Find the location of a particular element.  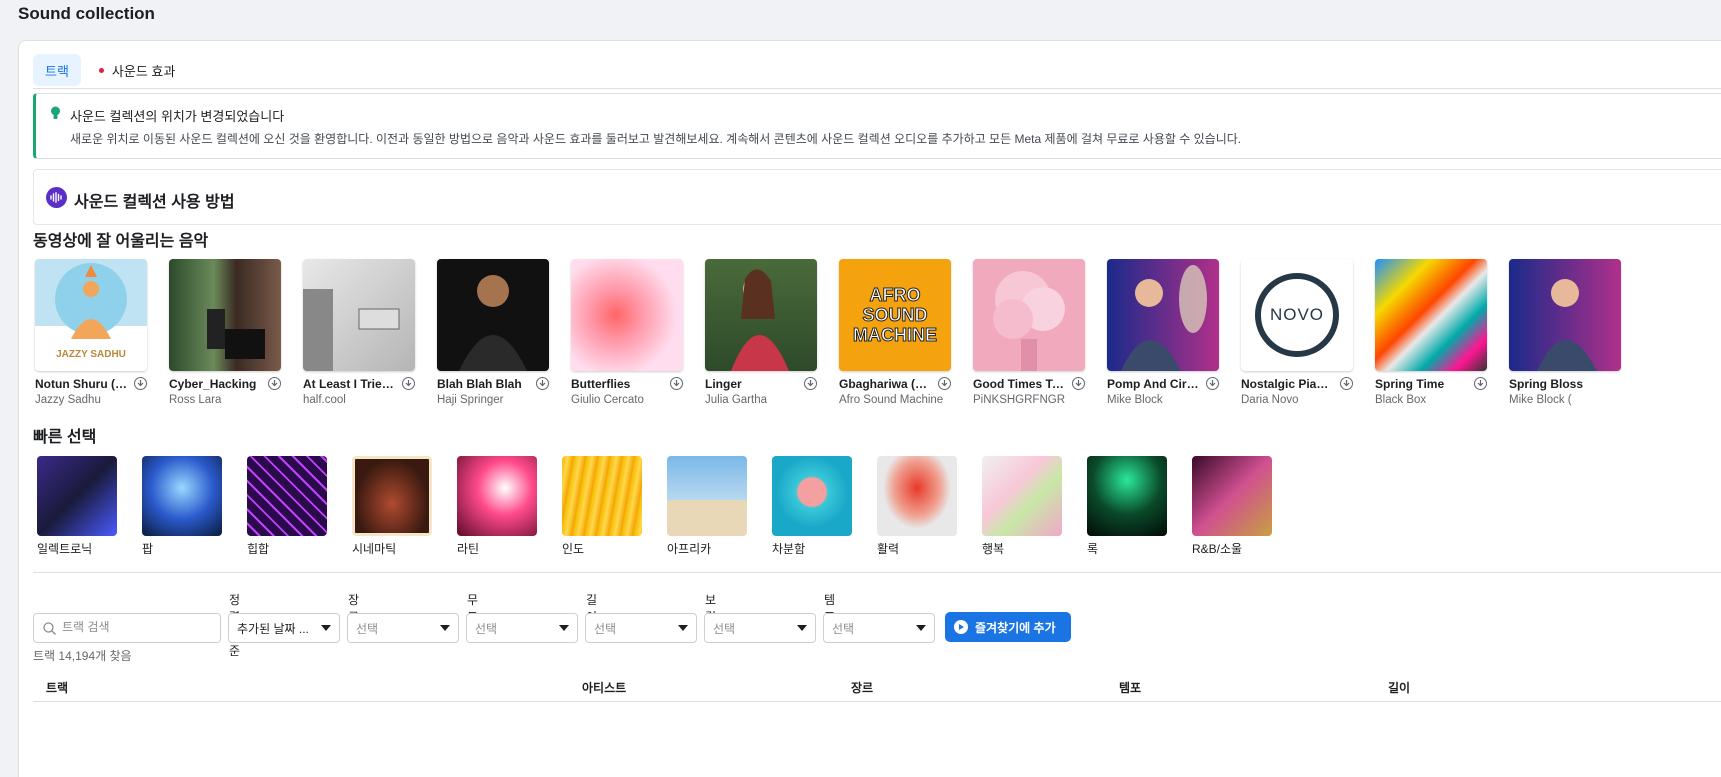

length-dropdown: 선택 is located at coordinates (641, 628).